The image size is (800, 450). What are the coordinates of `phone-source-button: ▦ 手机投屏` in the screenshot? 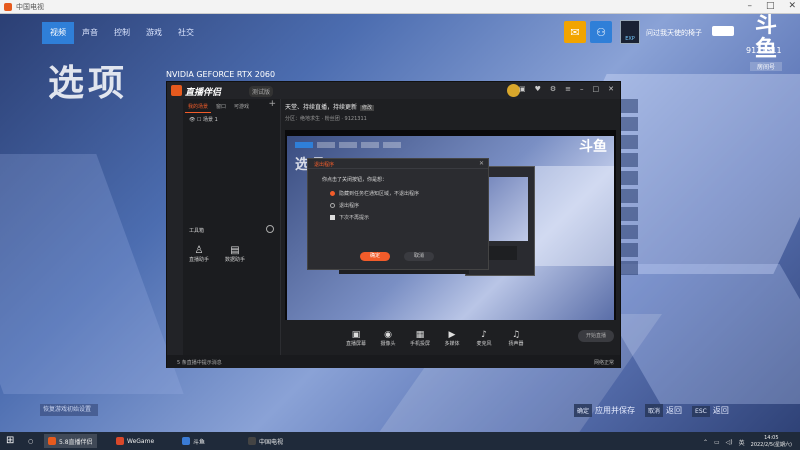 It's located at (420, 338).